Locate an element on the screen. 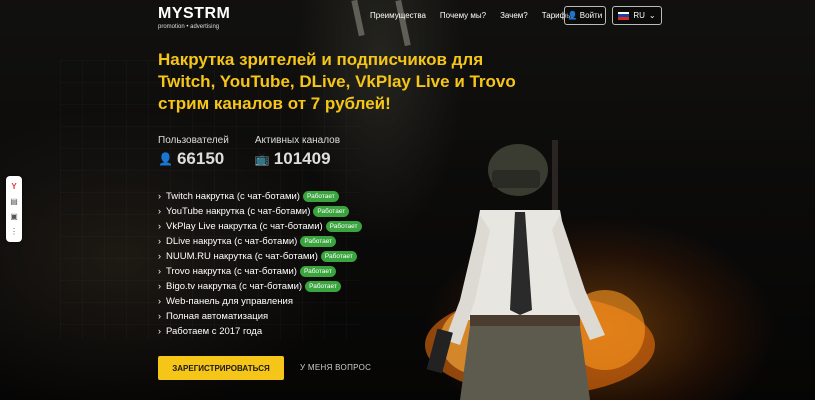 This screenshot has width=815, height=400. logo-subtitle: promotion • advertising is located at coordinates (189, 27).